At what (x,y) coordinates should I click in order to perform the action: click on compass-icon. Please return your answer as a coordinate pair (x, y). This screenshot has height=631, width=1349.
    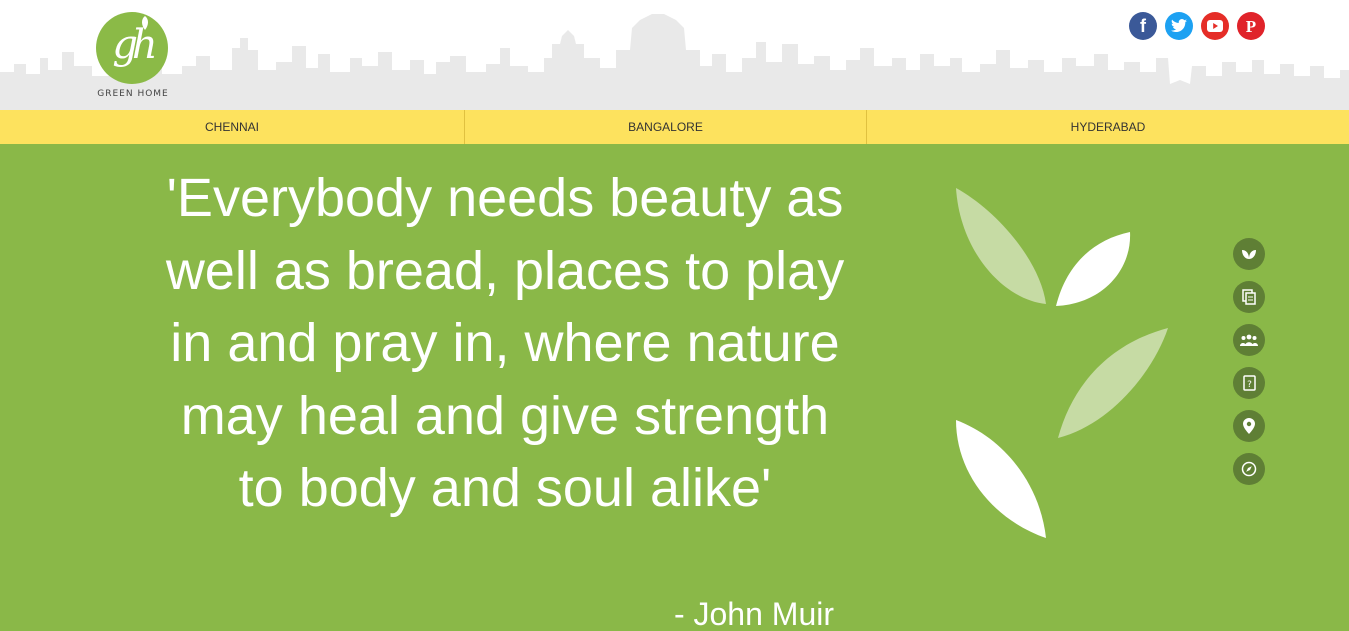
    Looking at the image, I should click on (1249, 469).